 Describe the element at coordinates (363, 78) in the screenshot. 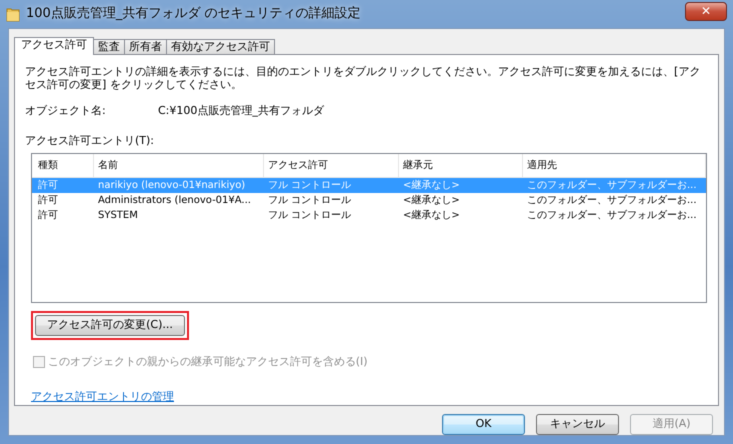

I see `description-text: アクセス許可エントリの詳細を表示するには、目的のエントリをダブルクリックしてください。アクセス許可に変更を加えるには、[アクセス許可の変更] をクリックしてください。` at that location.